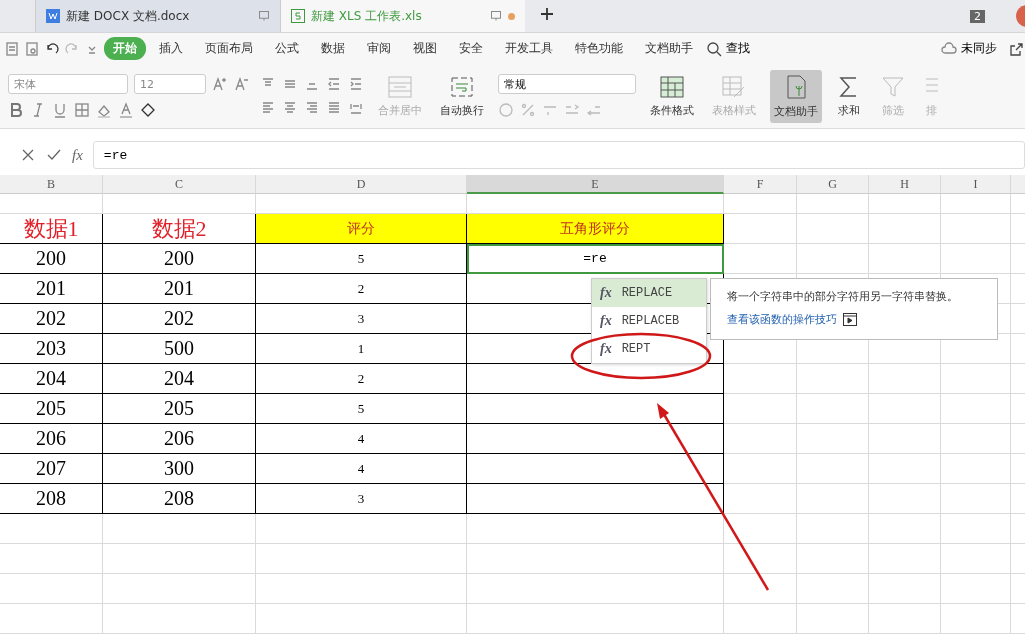  What do you see at coordinates (782, 319) in the screenshot?
I see `tips-link: 查看该函数的操作技巧` at bounding box center [782, 319].